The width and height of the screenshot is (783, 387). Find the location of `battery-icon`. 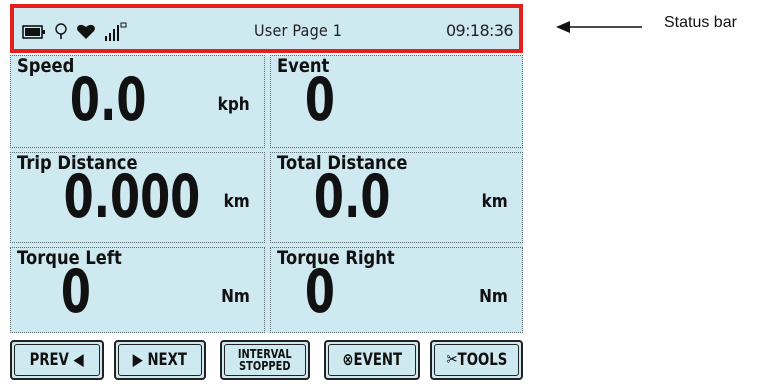

battery-icon is located at coordinates (33, 32).